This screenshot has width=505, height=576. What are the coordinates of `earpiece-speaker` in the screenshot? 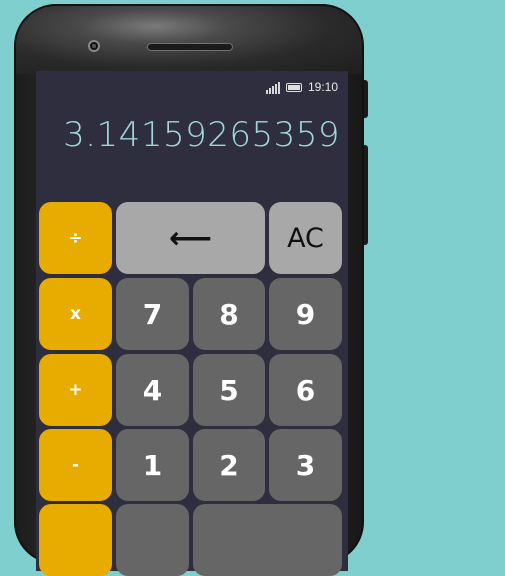 It's located at (190, 47).